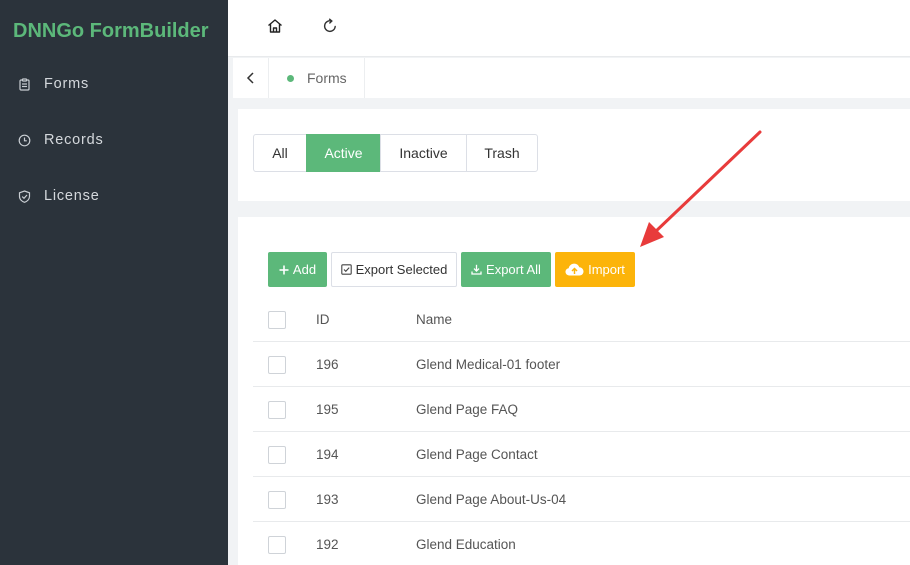 Image resolution: width=910 pixels, height=565 pixels. Describe the element at coordinates (581, 499) in the screenshot. I see `table-row: 193 Glend Page About-Us-04` at that location.